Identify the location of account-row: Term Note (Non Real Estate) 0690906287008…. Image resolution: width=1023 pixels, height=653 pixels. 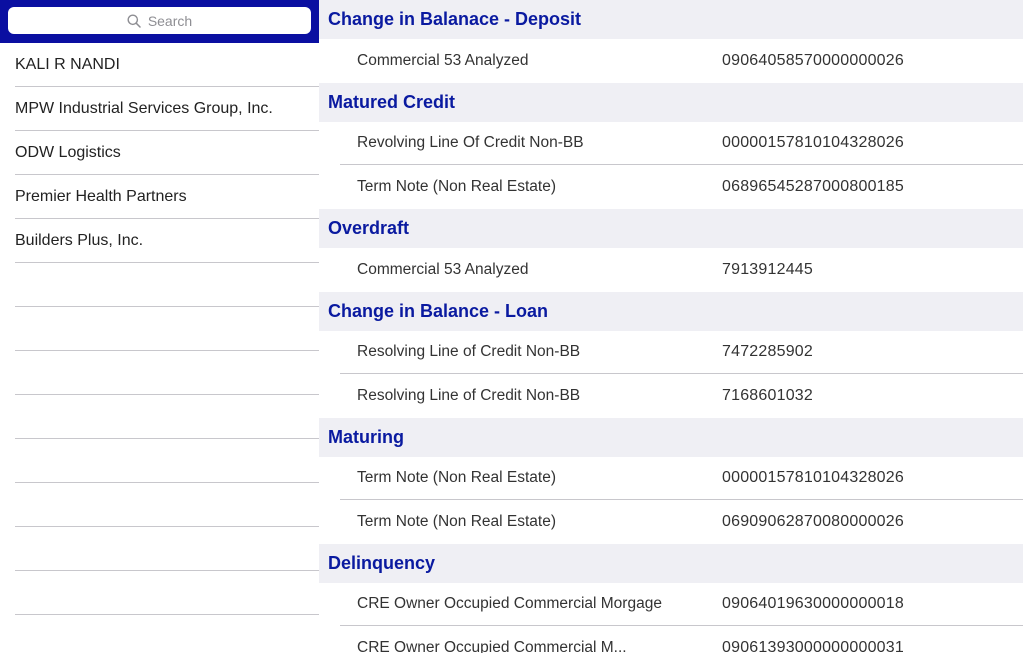
(681, 522).